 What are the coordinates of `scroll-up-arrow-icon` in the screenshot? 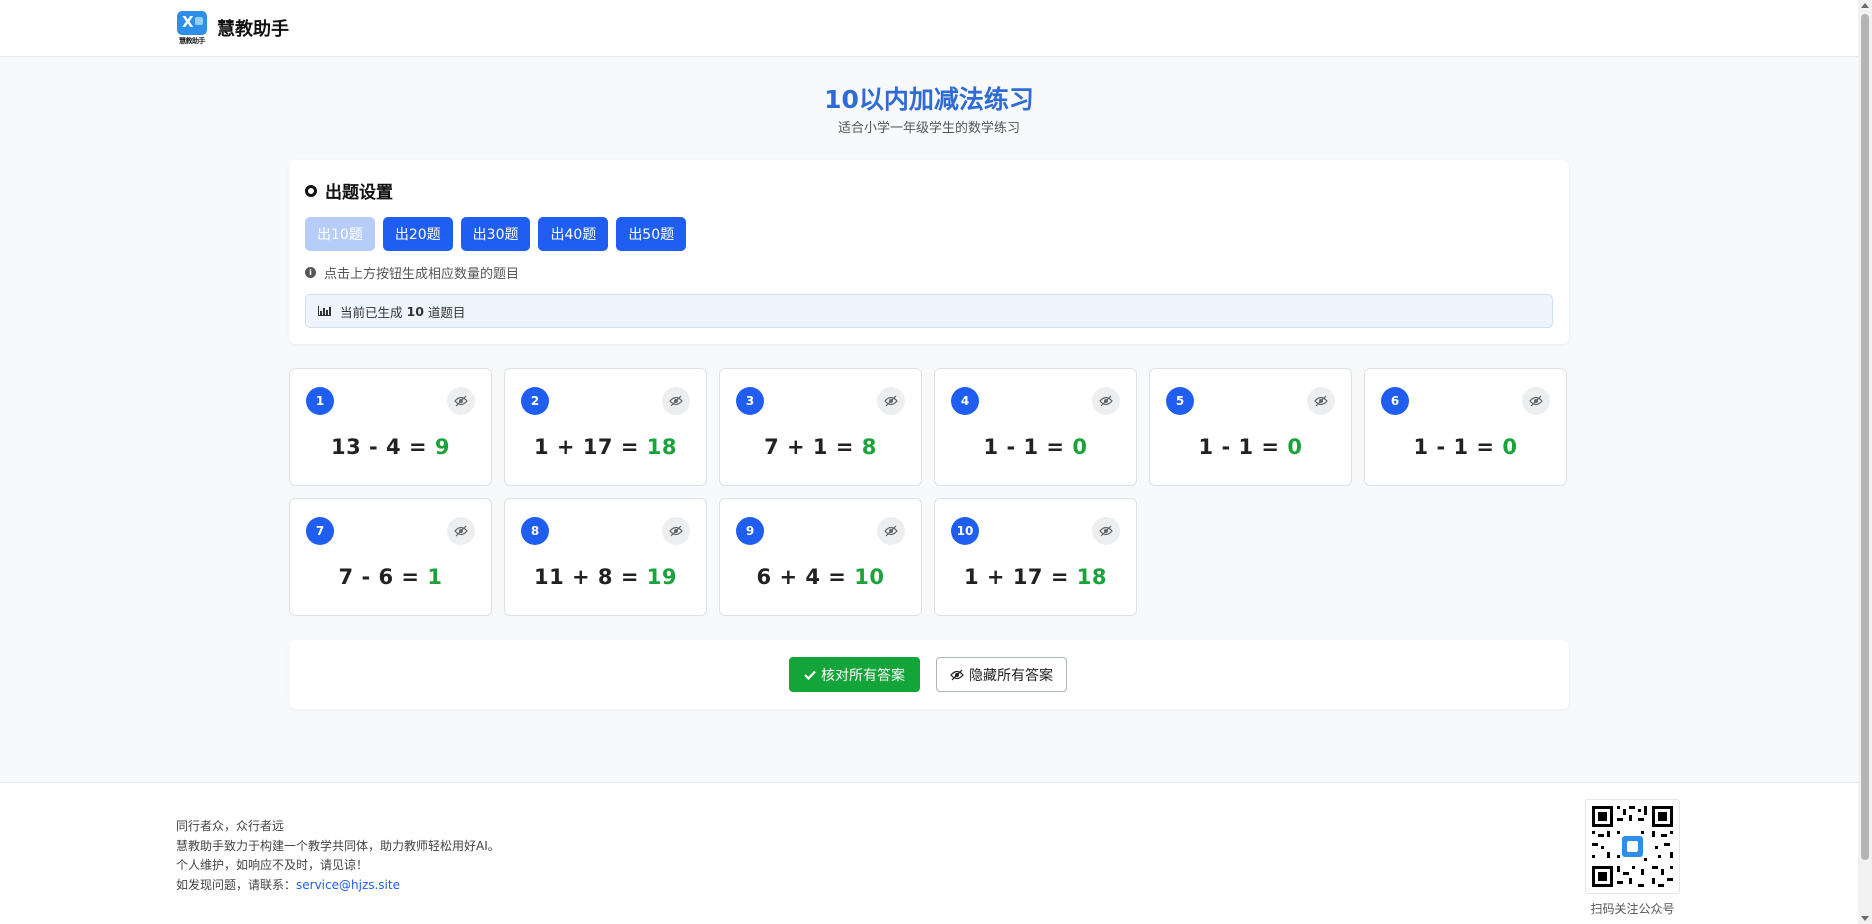 It's located at (1865, 5).